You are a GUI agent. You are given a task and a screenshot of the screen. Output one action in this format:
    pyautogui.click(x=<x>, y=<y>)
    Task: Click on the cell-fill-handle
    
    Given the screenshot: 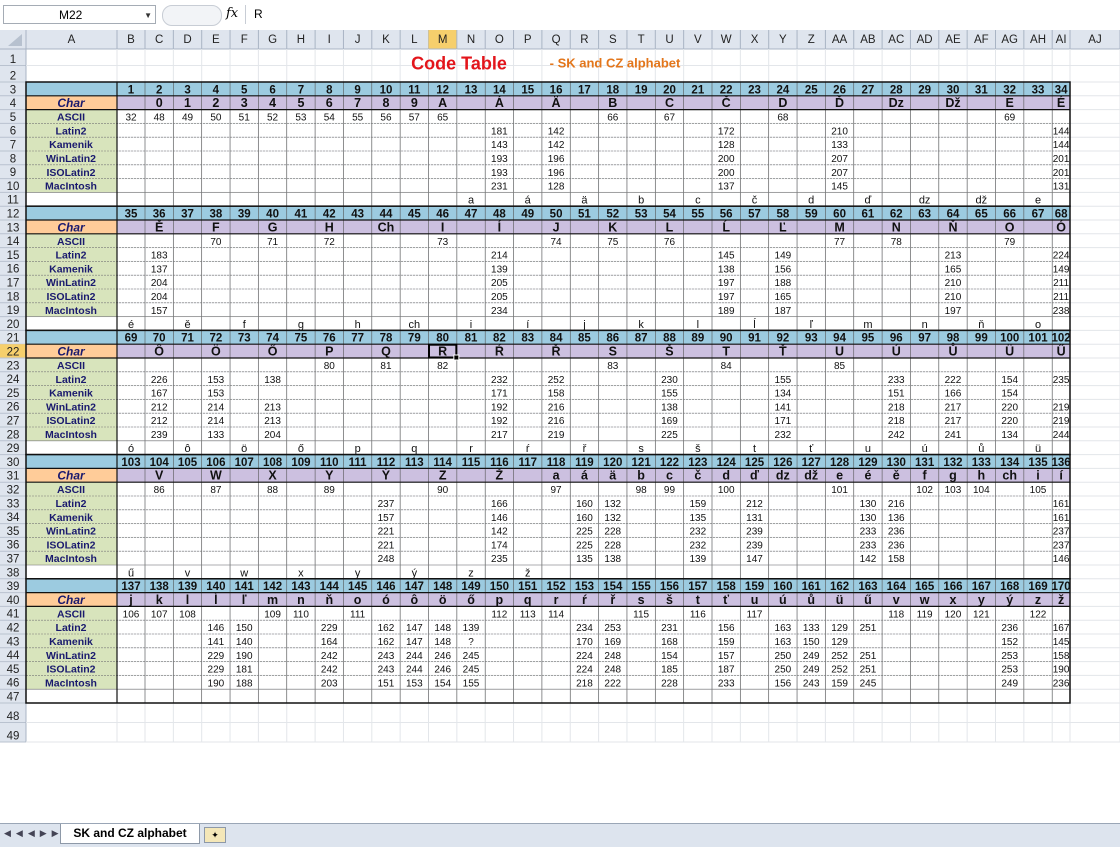 What is the action you would take?
    pyautogui.click(x=456, y=357)
    